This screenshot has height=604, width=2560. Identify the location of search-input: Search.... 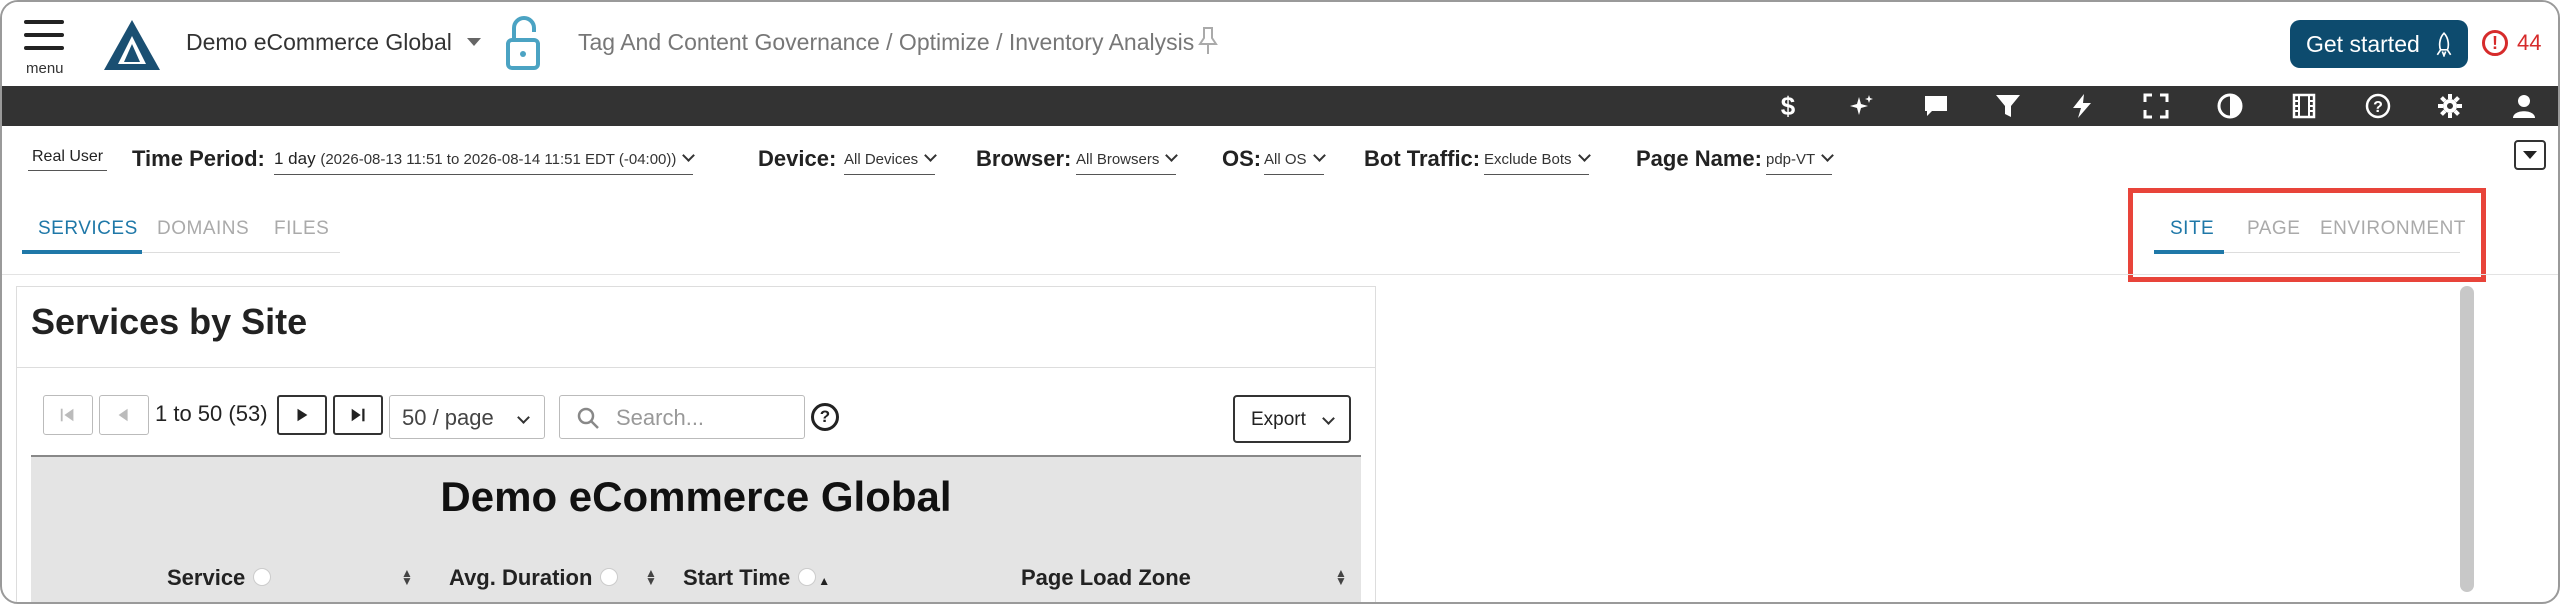
(682, 417).